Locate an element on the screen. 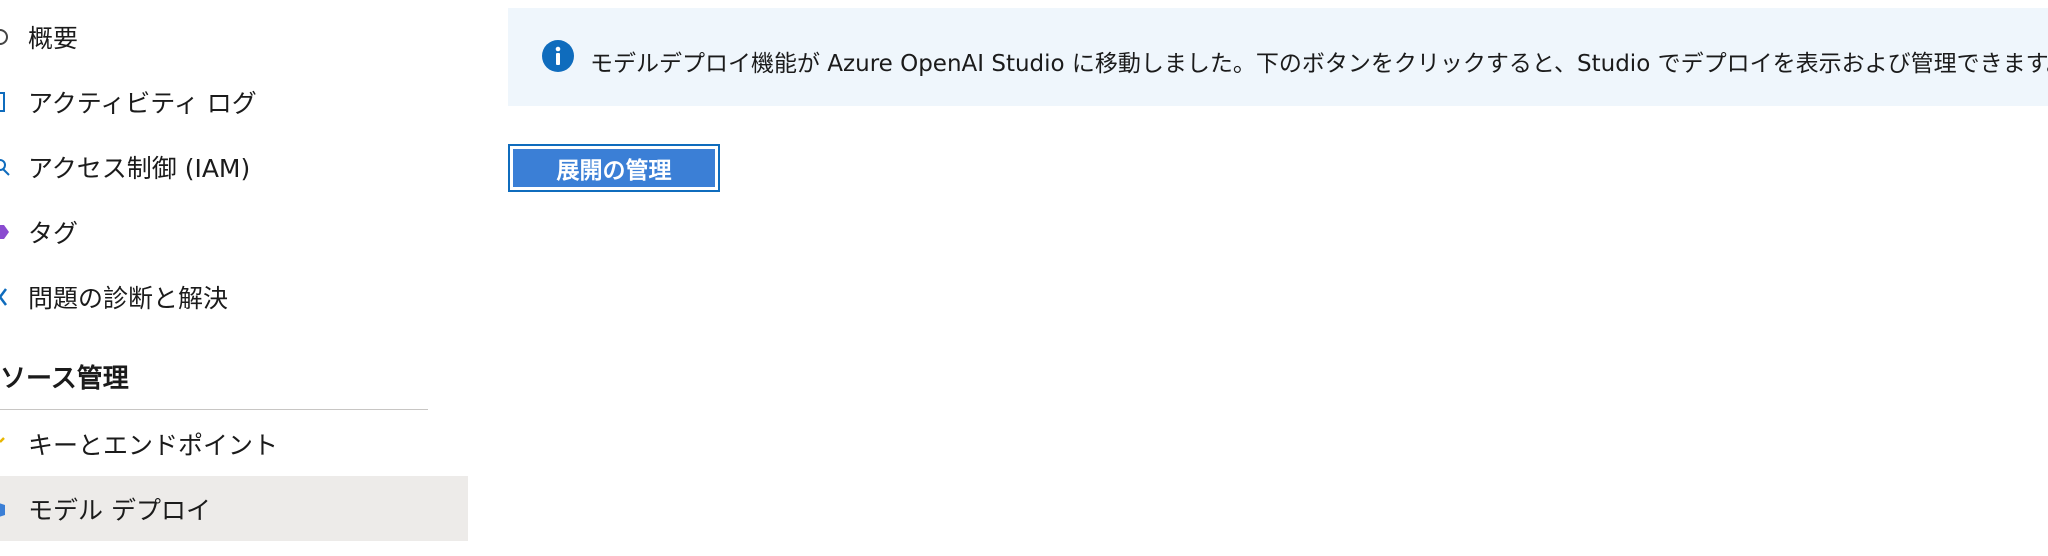 This screenshot has height=556, width=2048. sidebar-item-label: アクティビティ ログ is located at coordinates (142, 103).